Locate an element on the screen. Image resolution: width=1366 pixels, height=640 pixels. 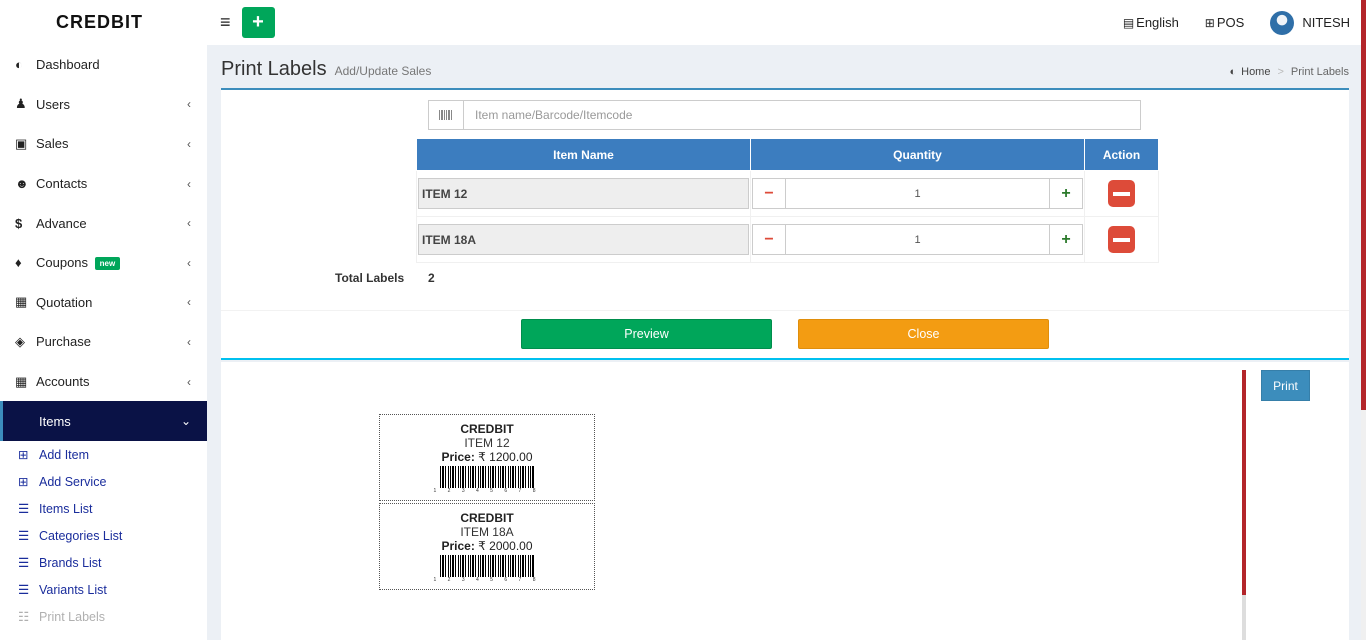
sidebar-item-label: Quotation is located at coordinates (64, 302).